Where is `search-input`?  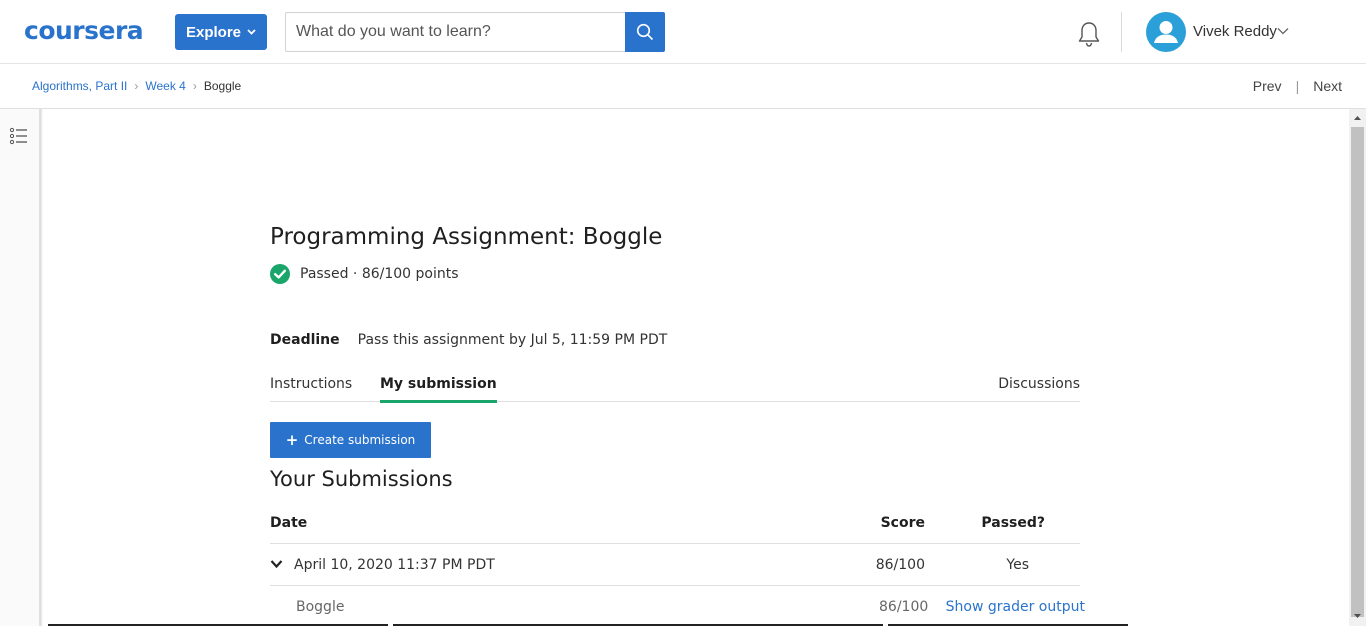
search-input is located at coordinates (455, 32).